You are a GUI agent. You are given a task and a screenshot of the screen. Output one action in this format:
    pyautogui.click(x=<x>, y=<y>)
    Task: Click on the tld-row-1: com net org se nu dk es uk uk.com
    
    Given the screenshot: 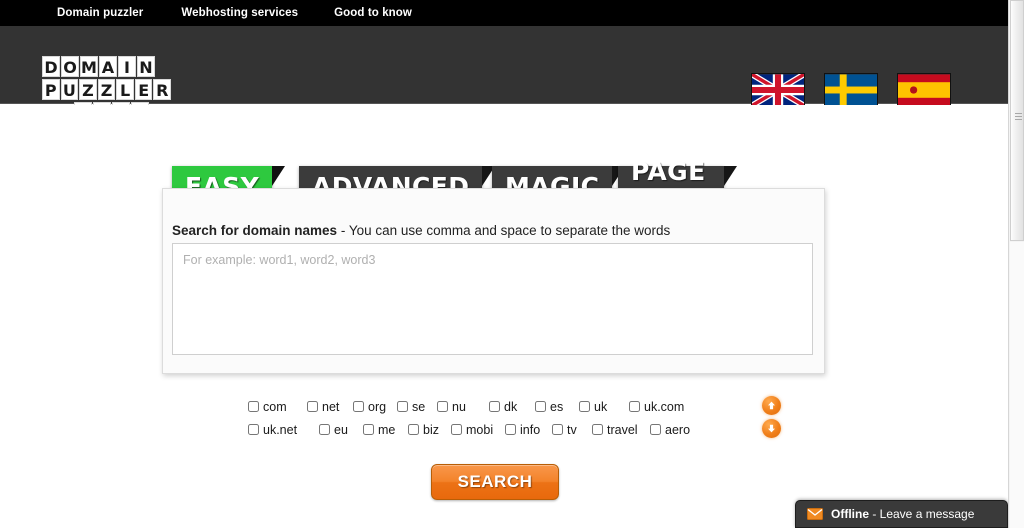 What is the action you would take?
    pyautogui.click(x=483, y=406)
    